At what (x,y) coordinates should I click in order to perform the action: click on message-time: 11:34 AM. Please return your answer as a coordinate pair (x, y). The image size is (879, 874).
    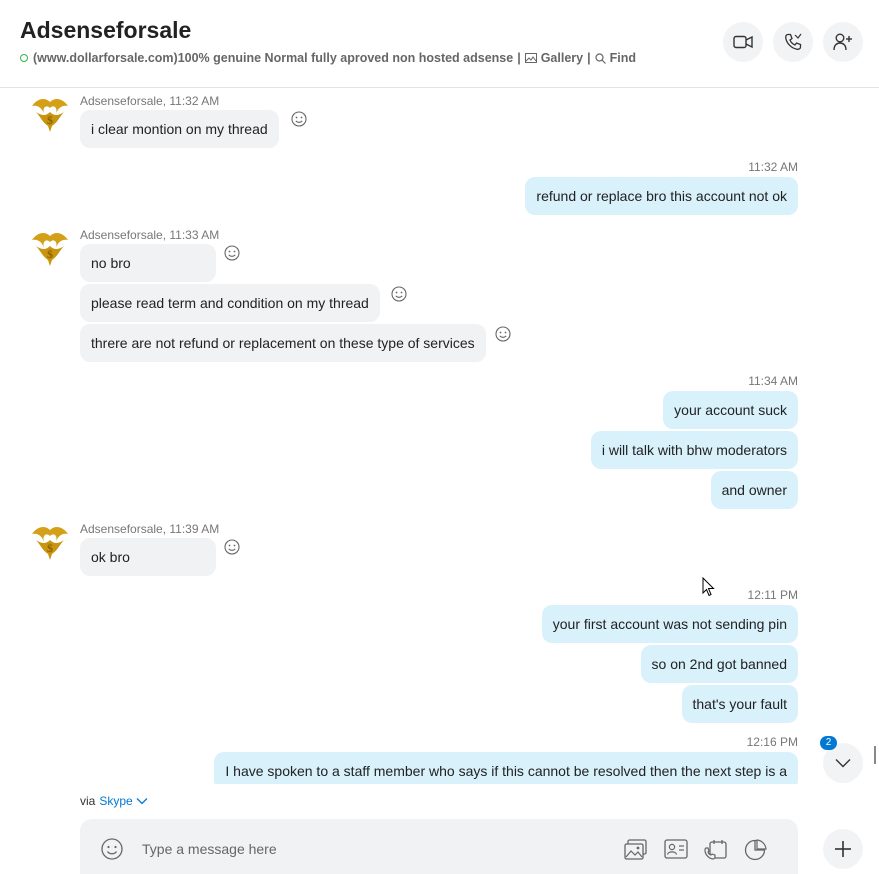
    Looking at the image, I should click on (773, 381).